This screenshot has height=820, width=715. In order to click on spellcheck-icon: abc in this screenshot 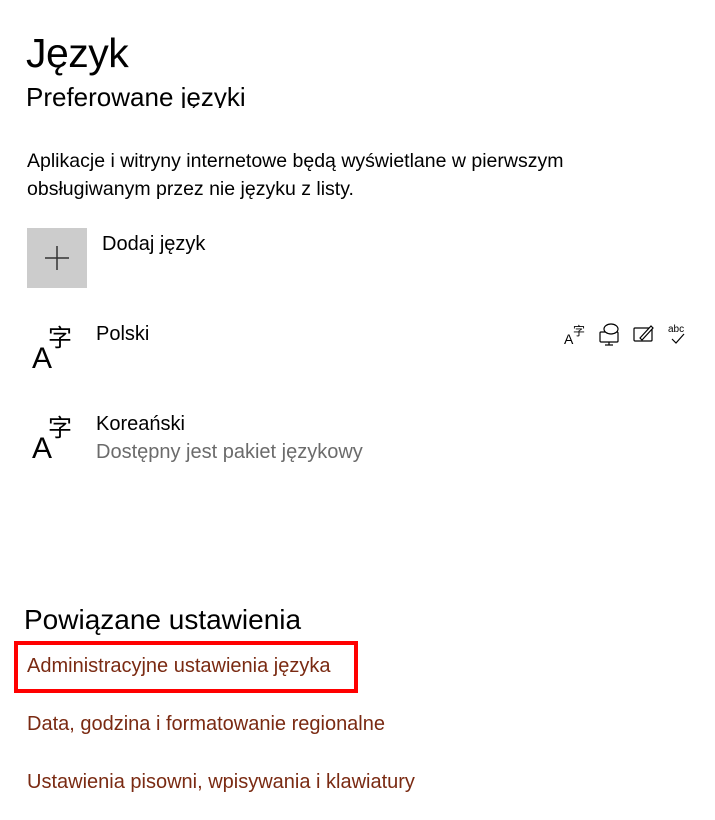, I will do `click(678, 334)`.